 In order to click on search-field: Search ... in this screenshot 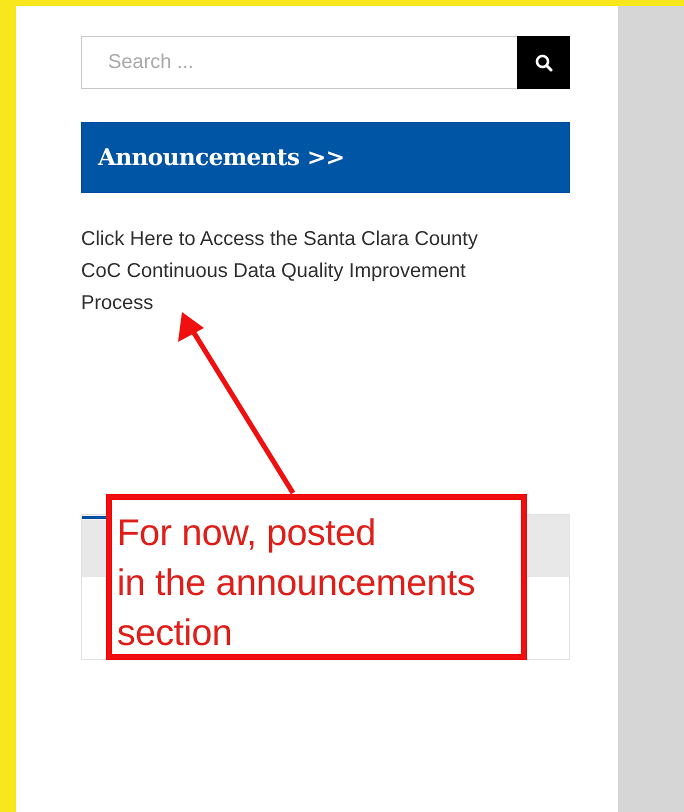, I will do `click(299, 62)`.